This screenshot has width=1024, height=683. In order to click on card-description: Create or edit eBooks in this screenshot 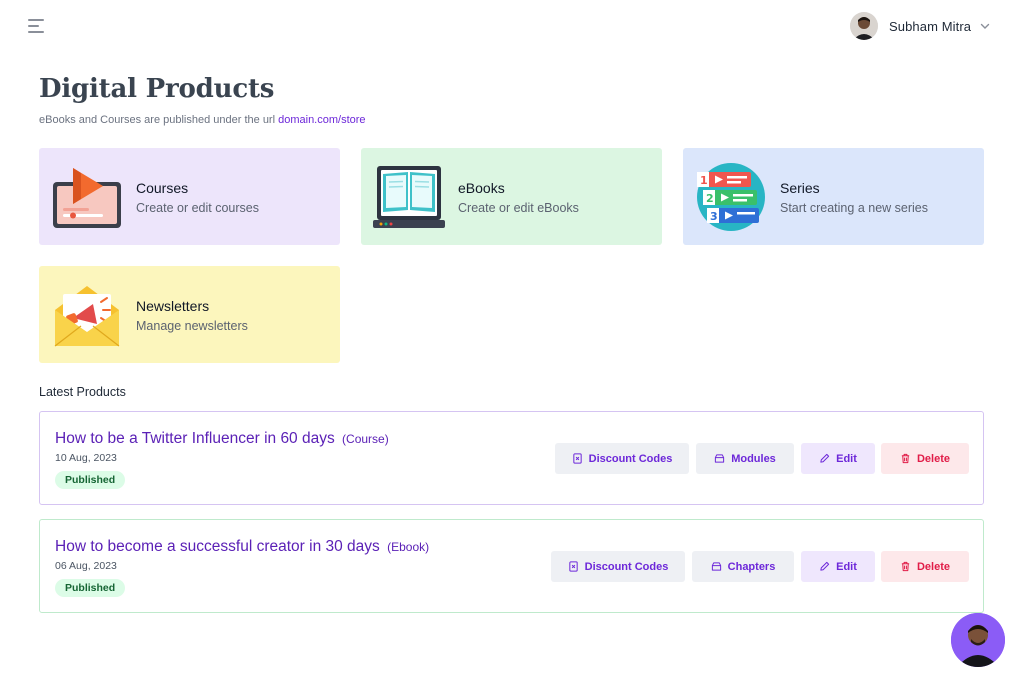, I will do `click(518, 208)`.